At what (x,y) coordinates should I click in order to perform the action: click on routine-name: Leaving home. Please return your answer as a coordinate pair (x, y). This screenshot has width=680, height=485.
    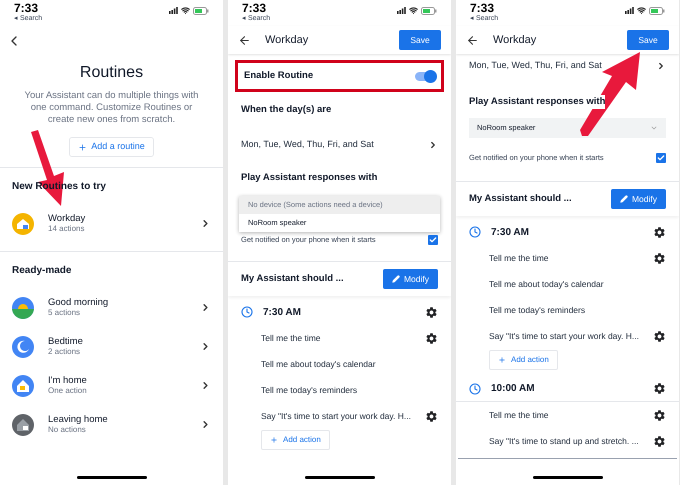
    Looking at the image, I should click on (78, 420).